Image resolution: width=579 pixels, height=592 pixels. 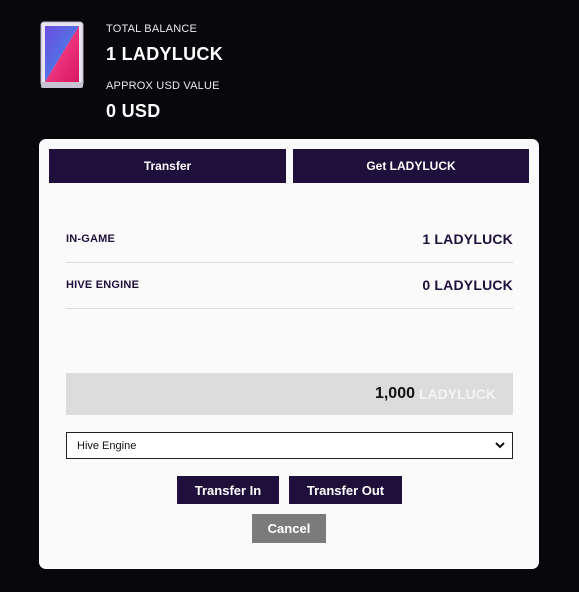 What do you see at coordinates (91, 239) in the screenshot?
I see `in-game-label: IN-GAME` at bounding box center [91, 239].